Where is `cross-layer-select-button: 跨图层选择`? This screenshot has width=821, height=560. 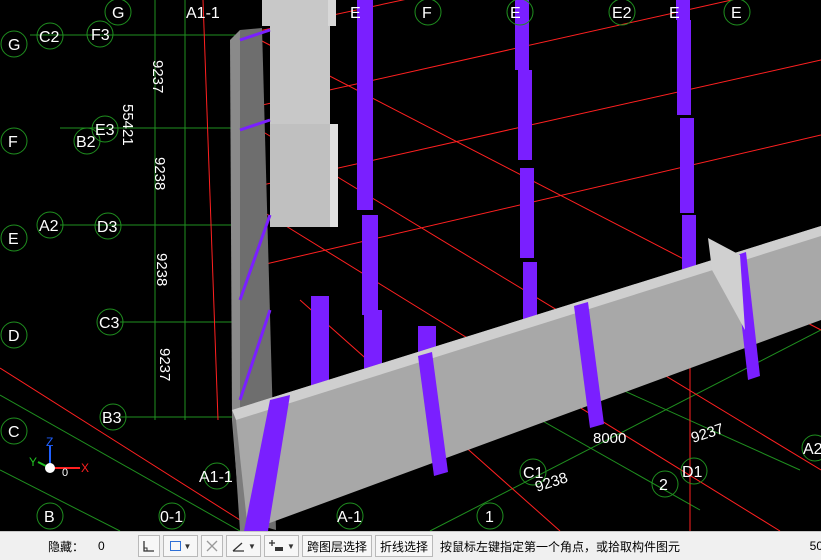 cross-layer-select-button: 跨图层选择 is located at coordinates (337, 546).